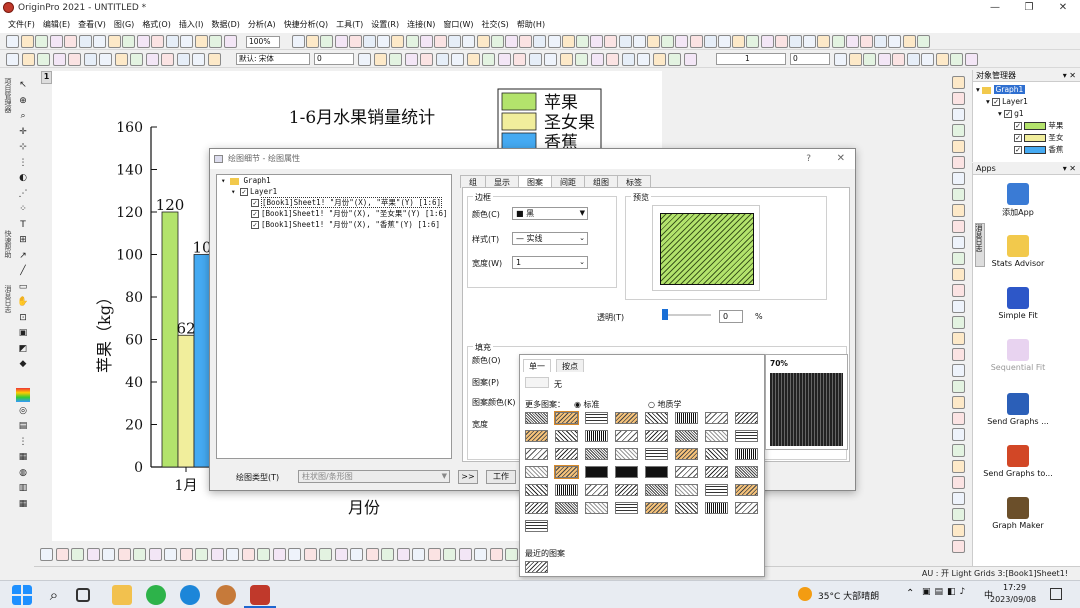  What do you see at coordinates (531, 24) in the screenshot?
I see `menu-item-14: 帮助(H)` at bounding box center [531, 24].